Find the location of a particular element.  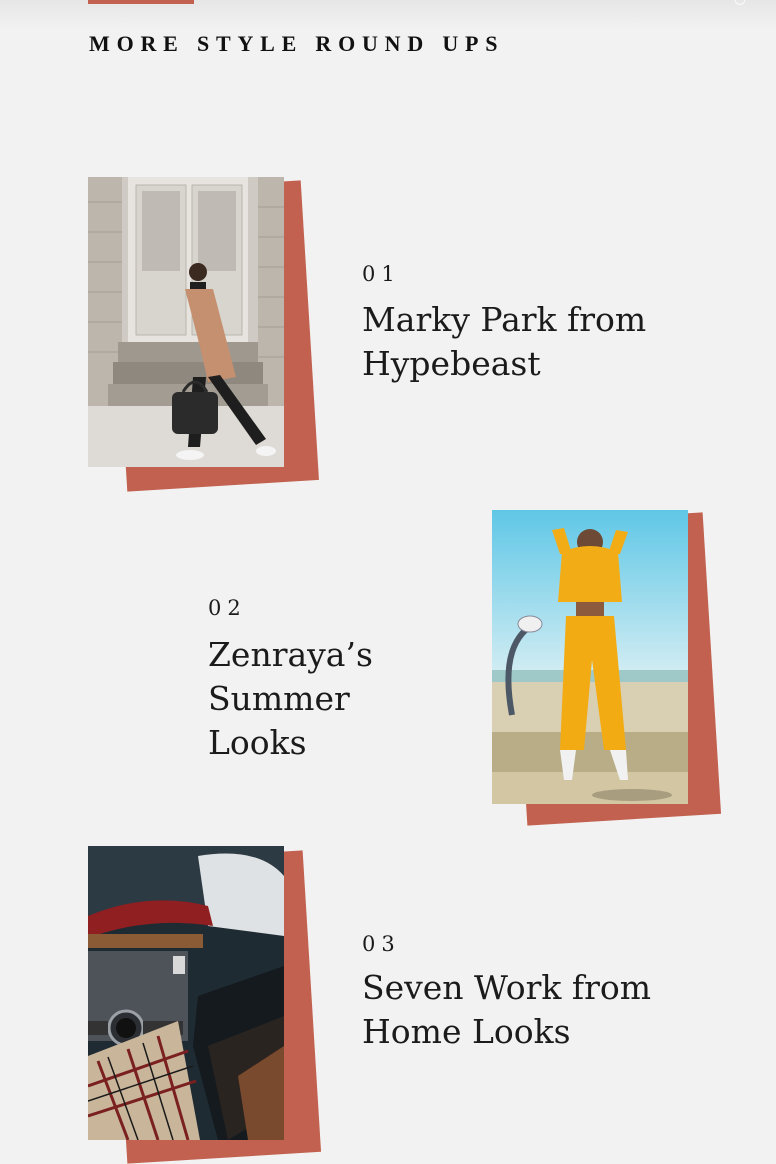

header-accent-bar is located at coordinates (141, 2).